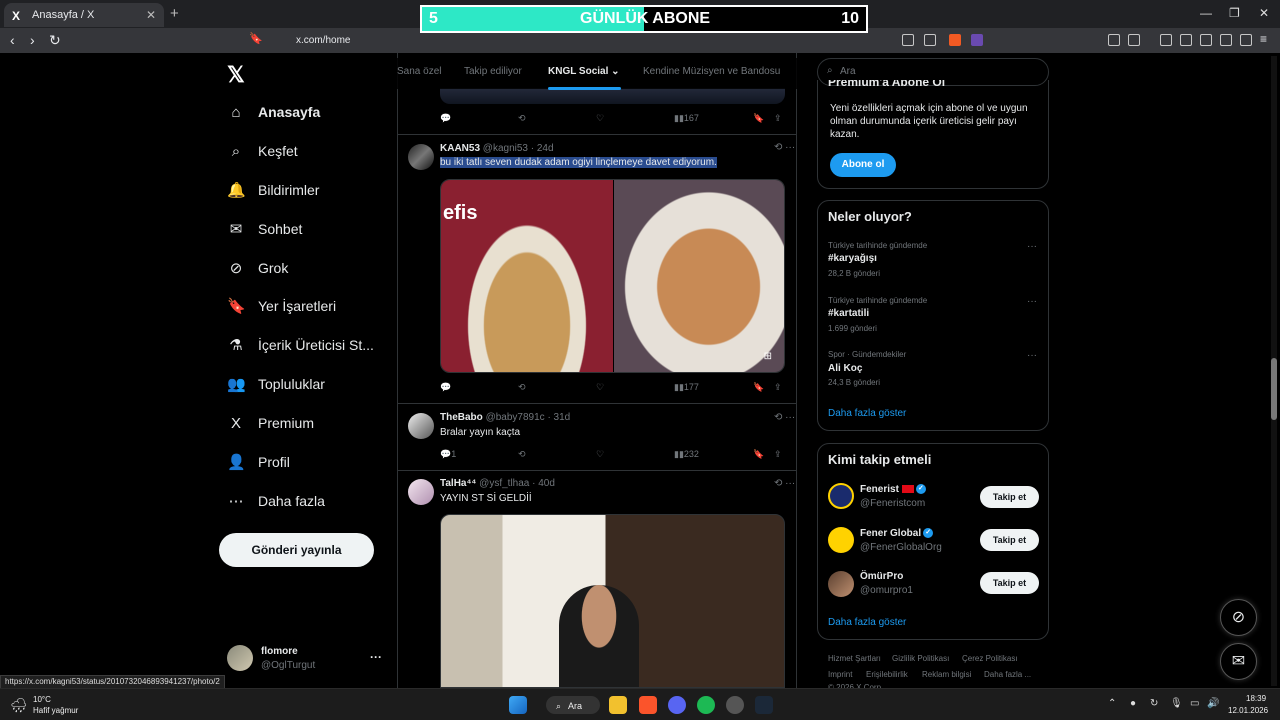 This screenshot has height=720, width=1280. I want to click on browser-tab: X Anasayfa / X ✕, so click(84, 15).